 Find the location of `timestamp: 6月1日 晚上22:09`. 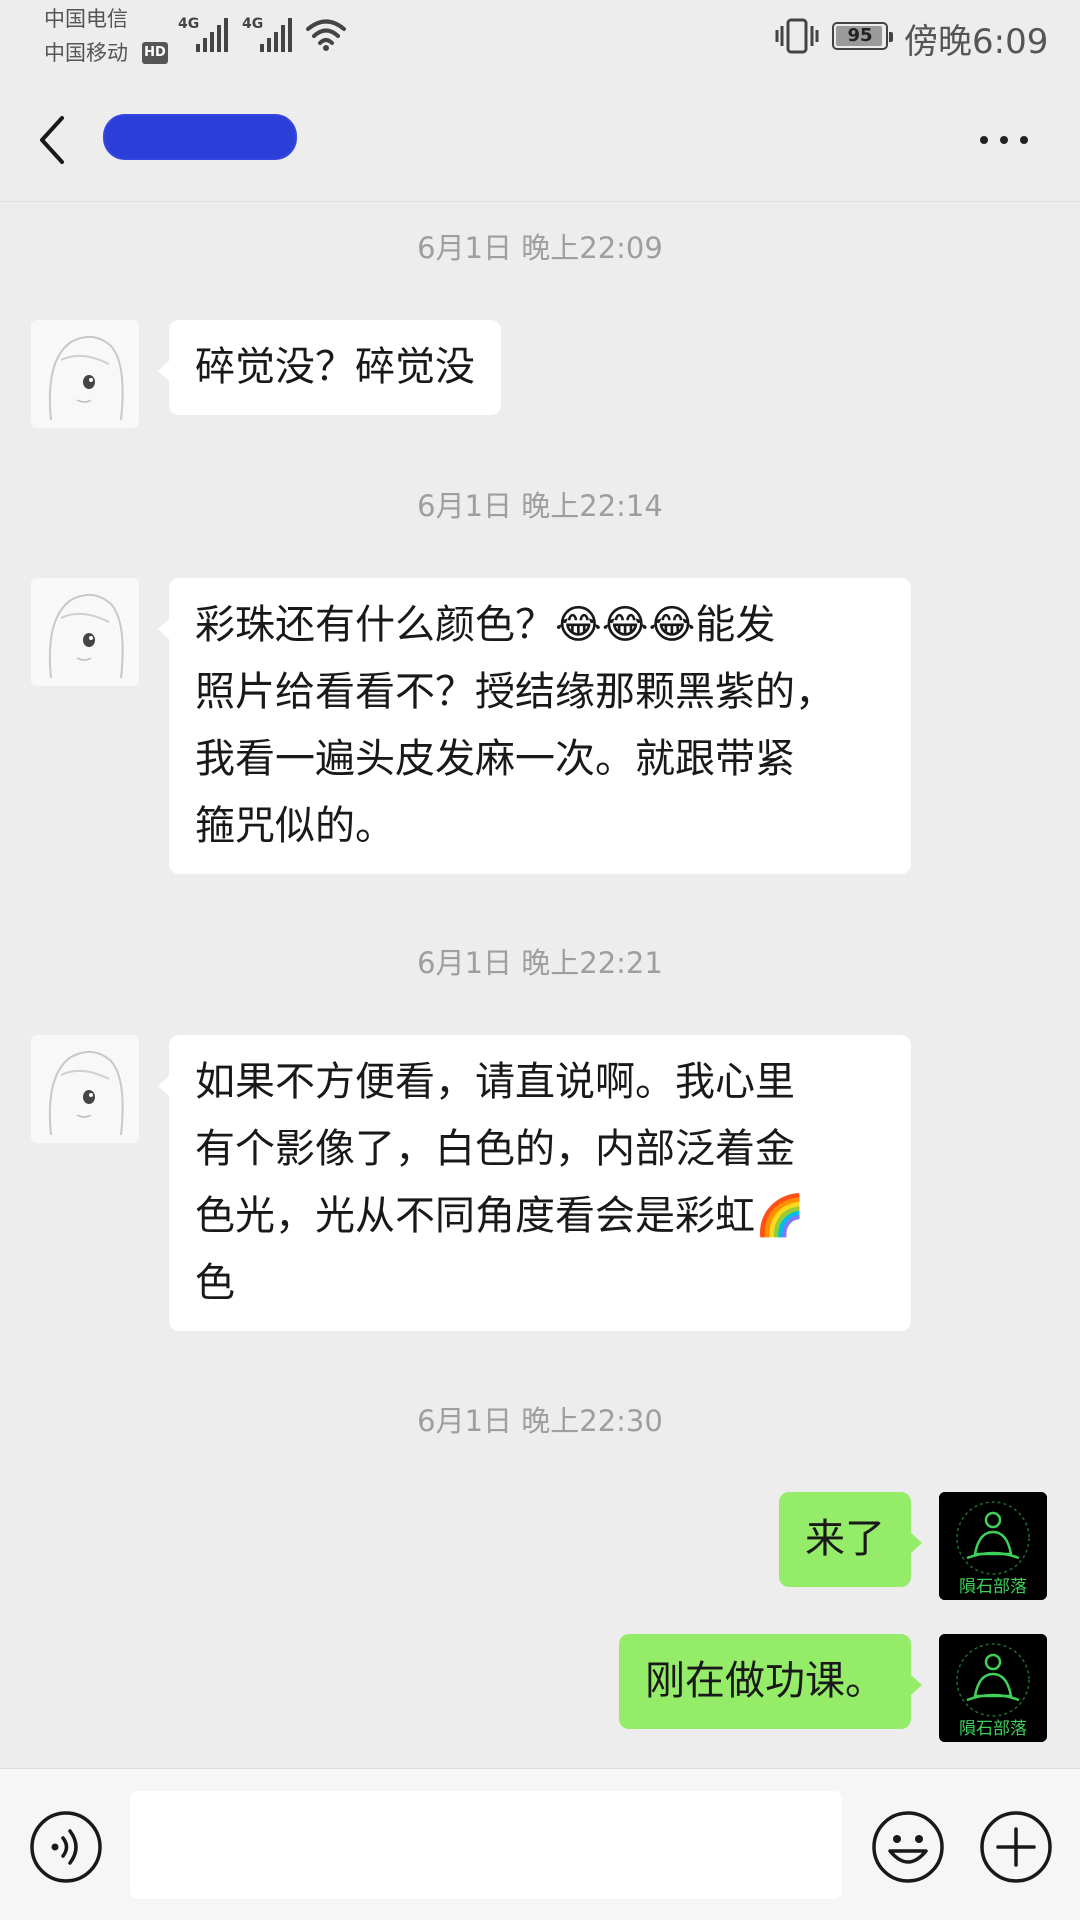

timestamp: 6月1日 晚上22:09 is located at coordinates (540, 248).